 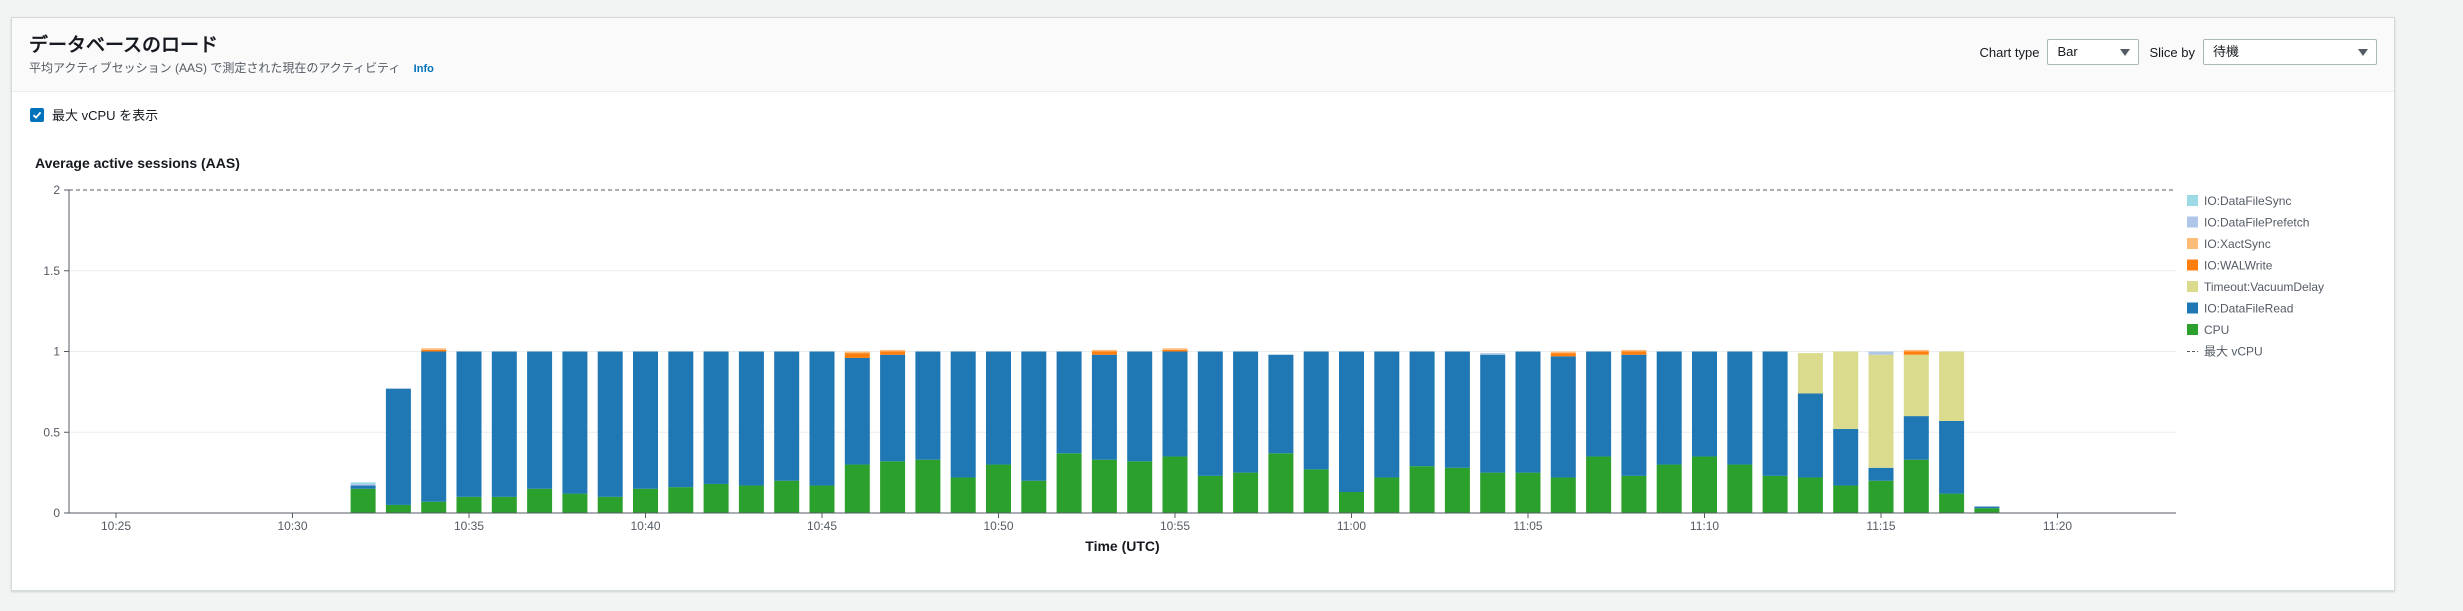 I want to click on legend-label: IO:DataFilePrefetch, so click(x=2256, y=223).